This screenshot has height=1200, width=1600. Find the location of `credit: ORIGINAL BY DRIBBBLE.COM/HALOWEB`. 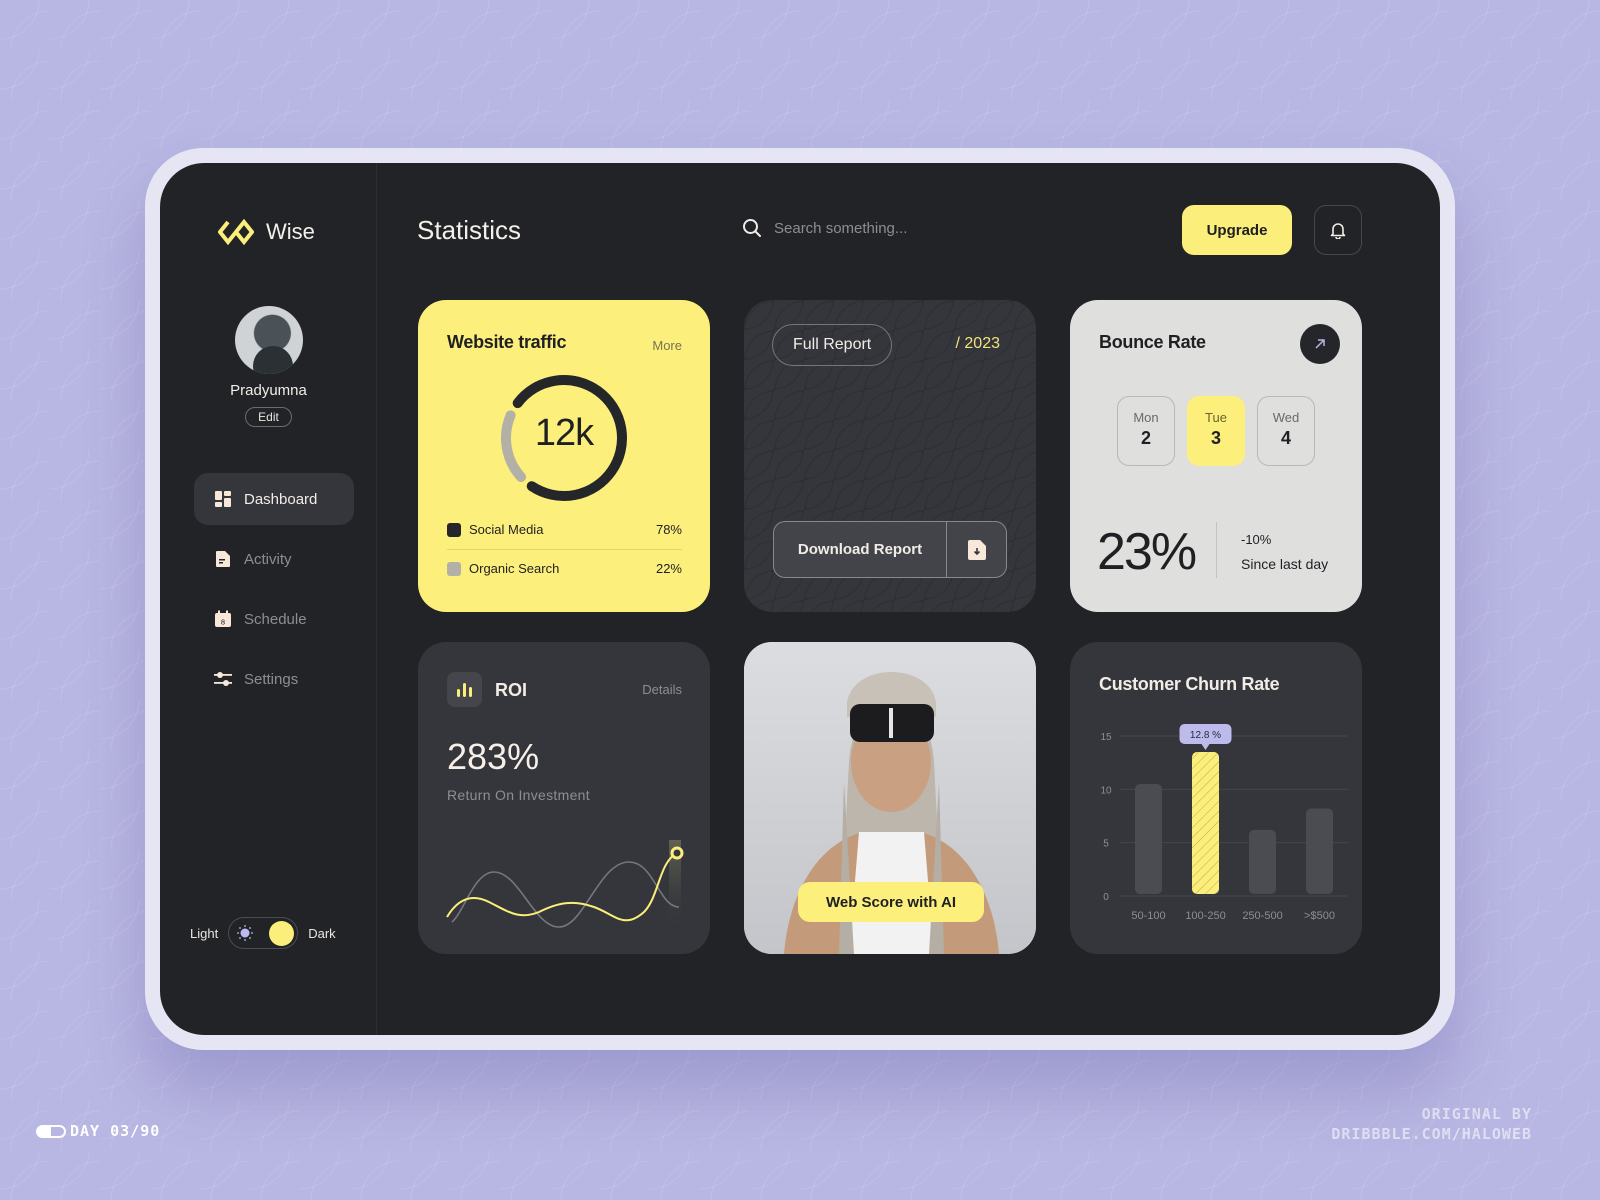

credit: ORIGINAL BY DRIBBBLE.COM/HALOWEB is located at coordinates (1431, 1124).